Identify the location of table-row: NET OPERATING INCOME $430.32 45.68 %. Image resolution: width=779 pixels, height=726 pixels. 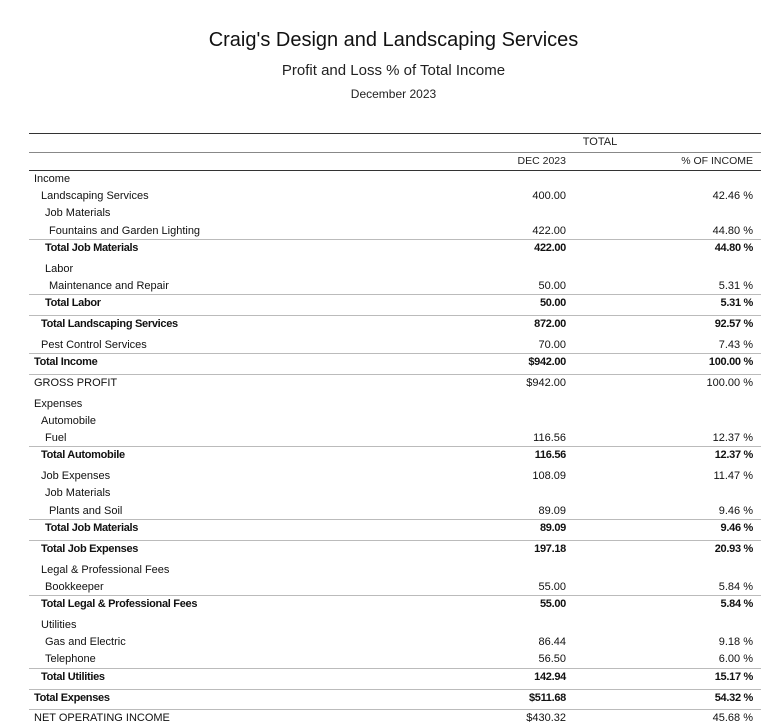
(395, 717).